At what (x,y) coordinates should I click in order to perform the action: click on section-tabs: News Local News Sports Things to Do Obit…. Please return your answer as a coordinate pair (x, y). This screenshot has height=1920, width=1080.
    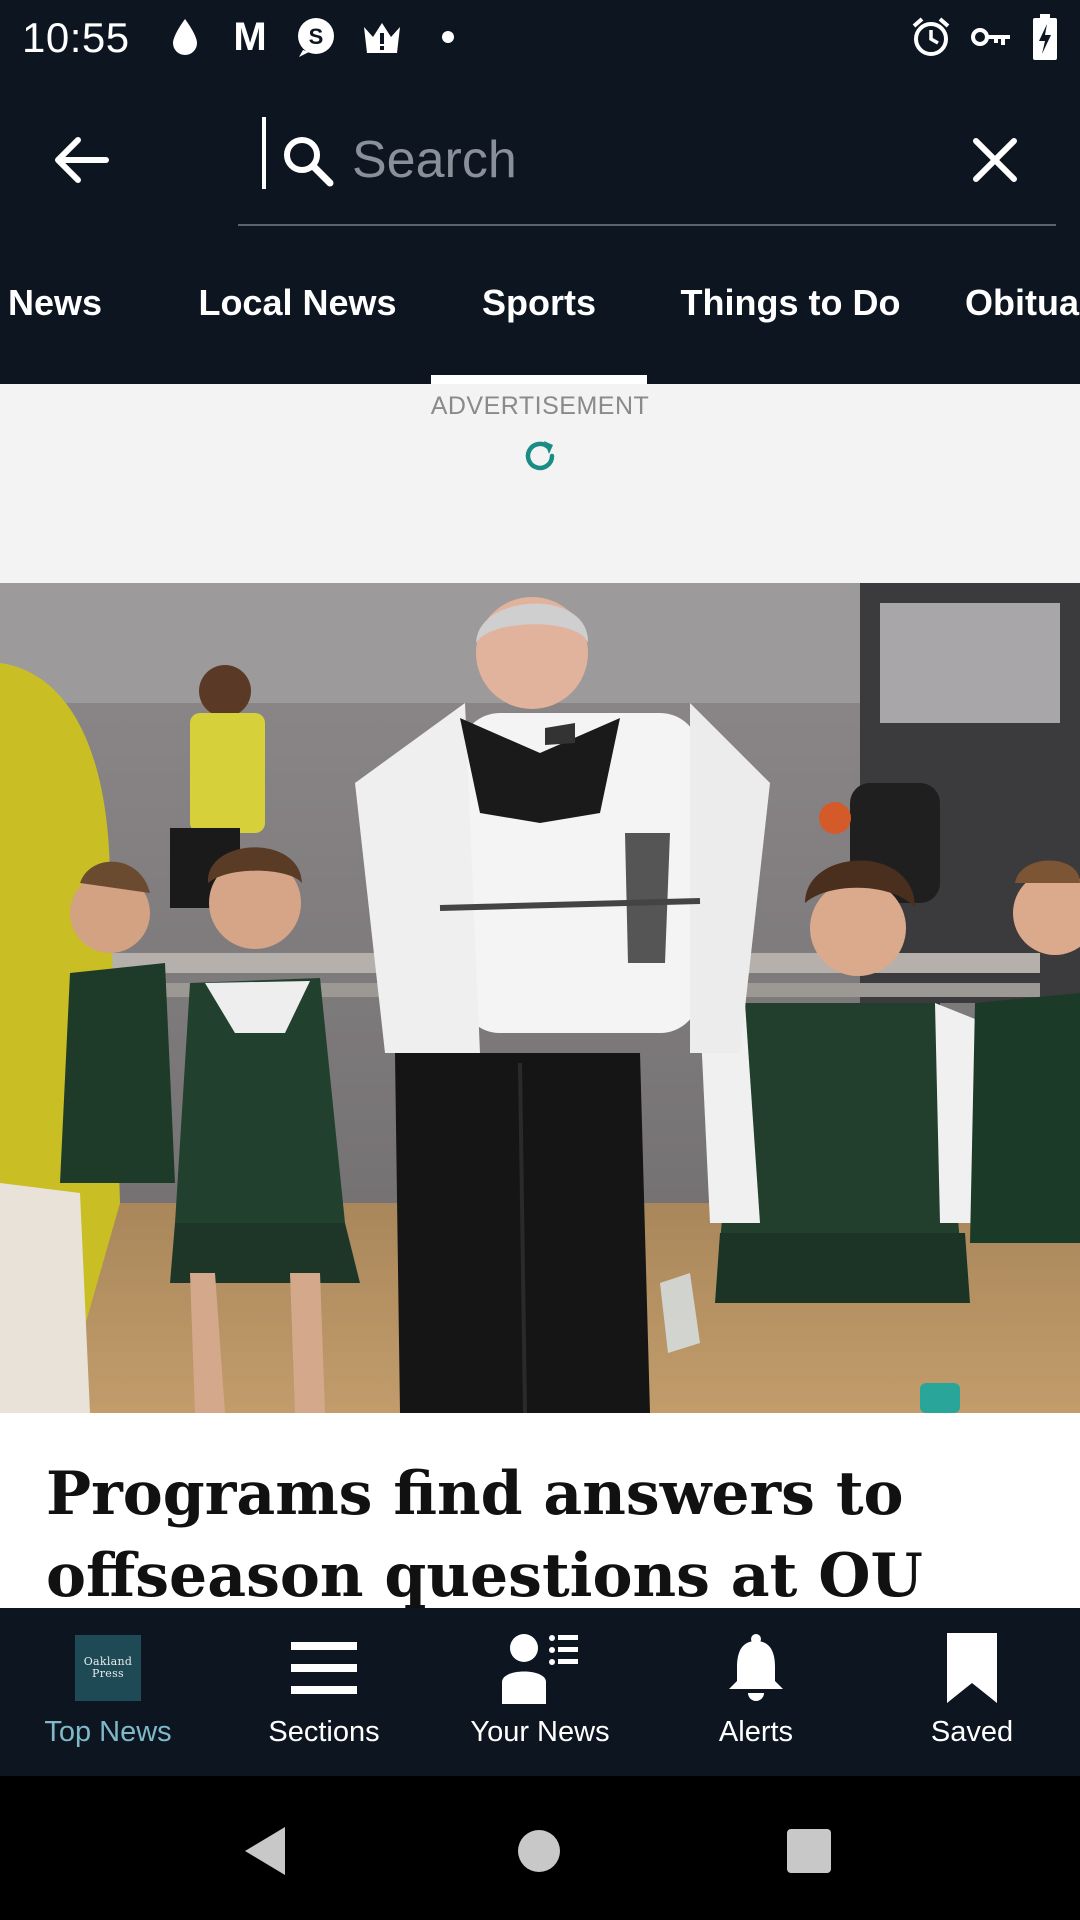
    Looking at the image, I should click on (540, 312).